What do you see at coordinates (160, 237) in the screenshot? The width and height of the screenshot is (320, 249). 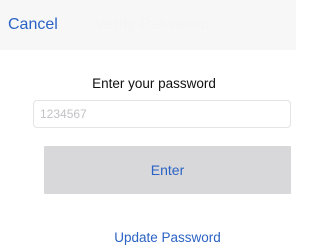 I see `update-password-link: Update Password` at bounding box center [160, 237].